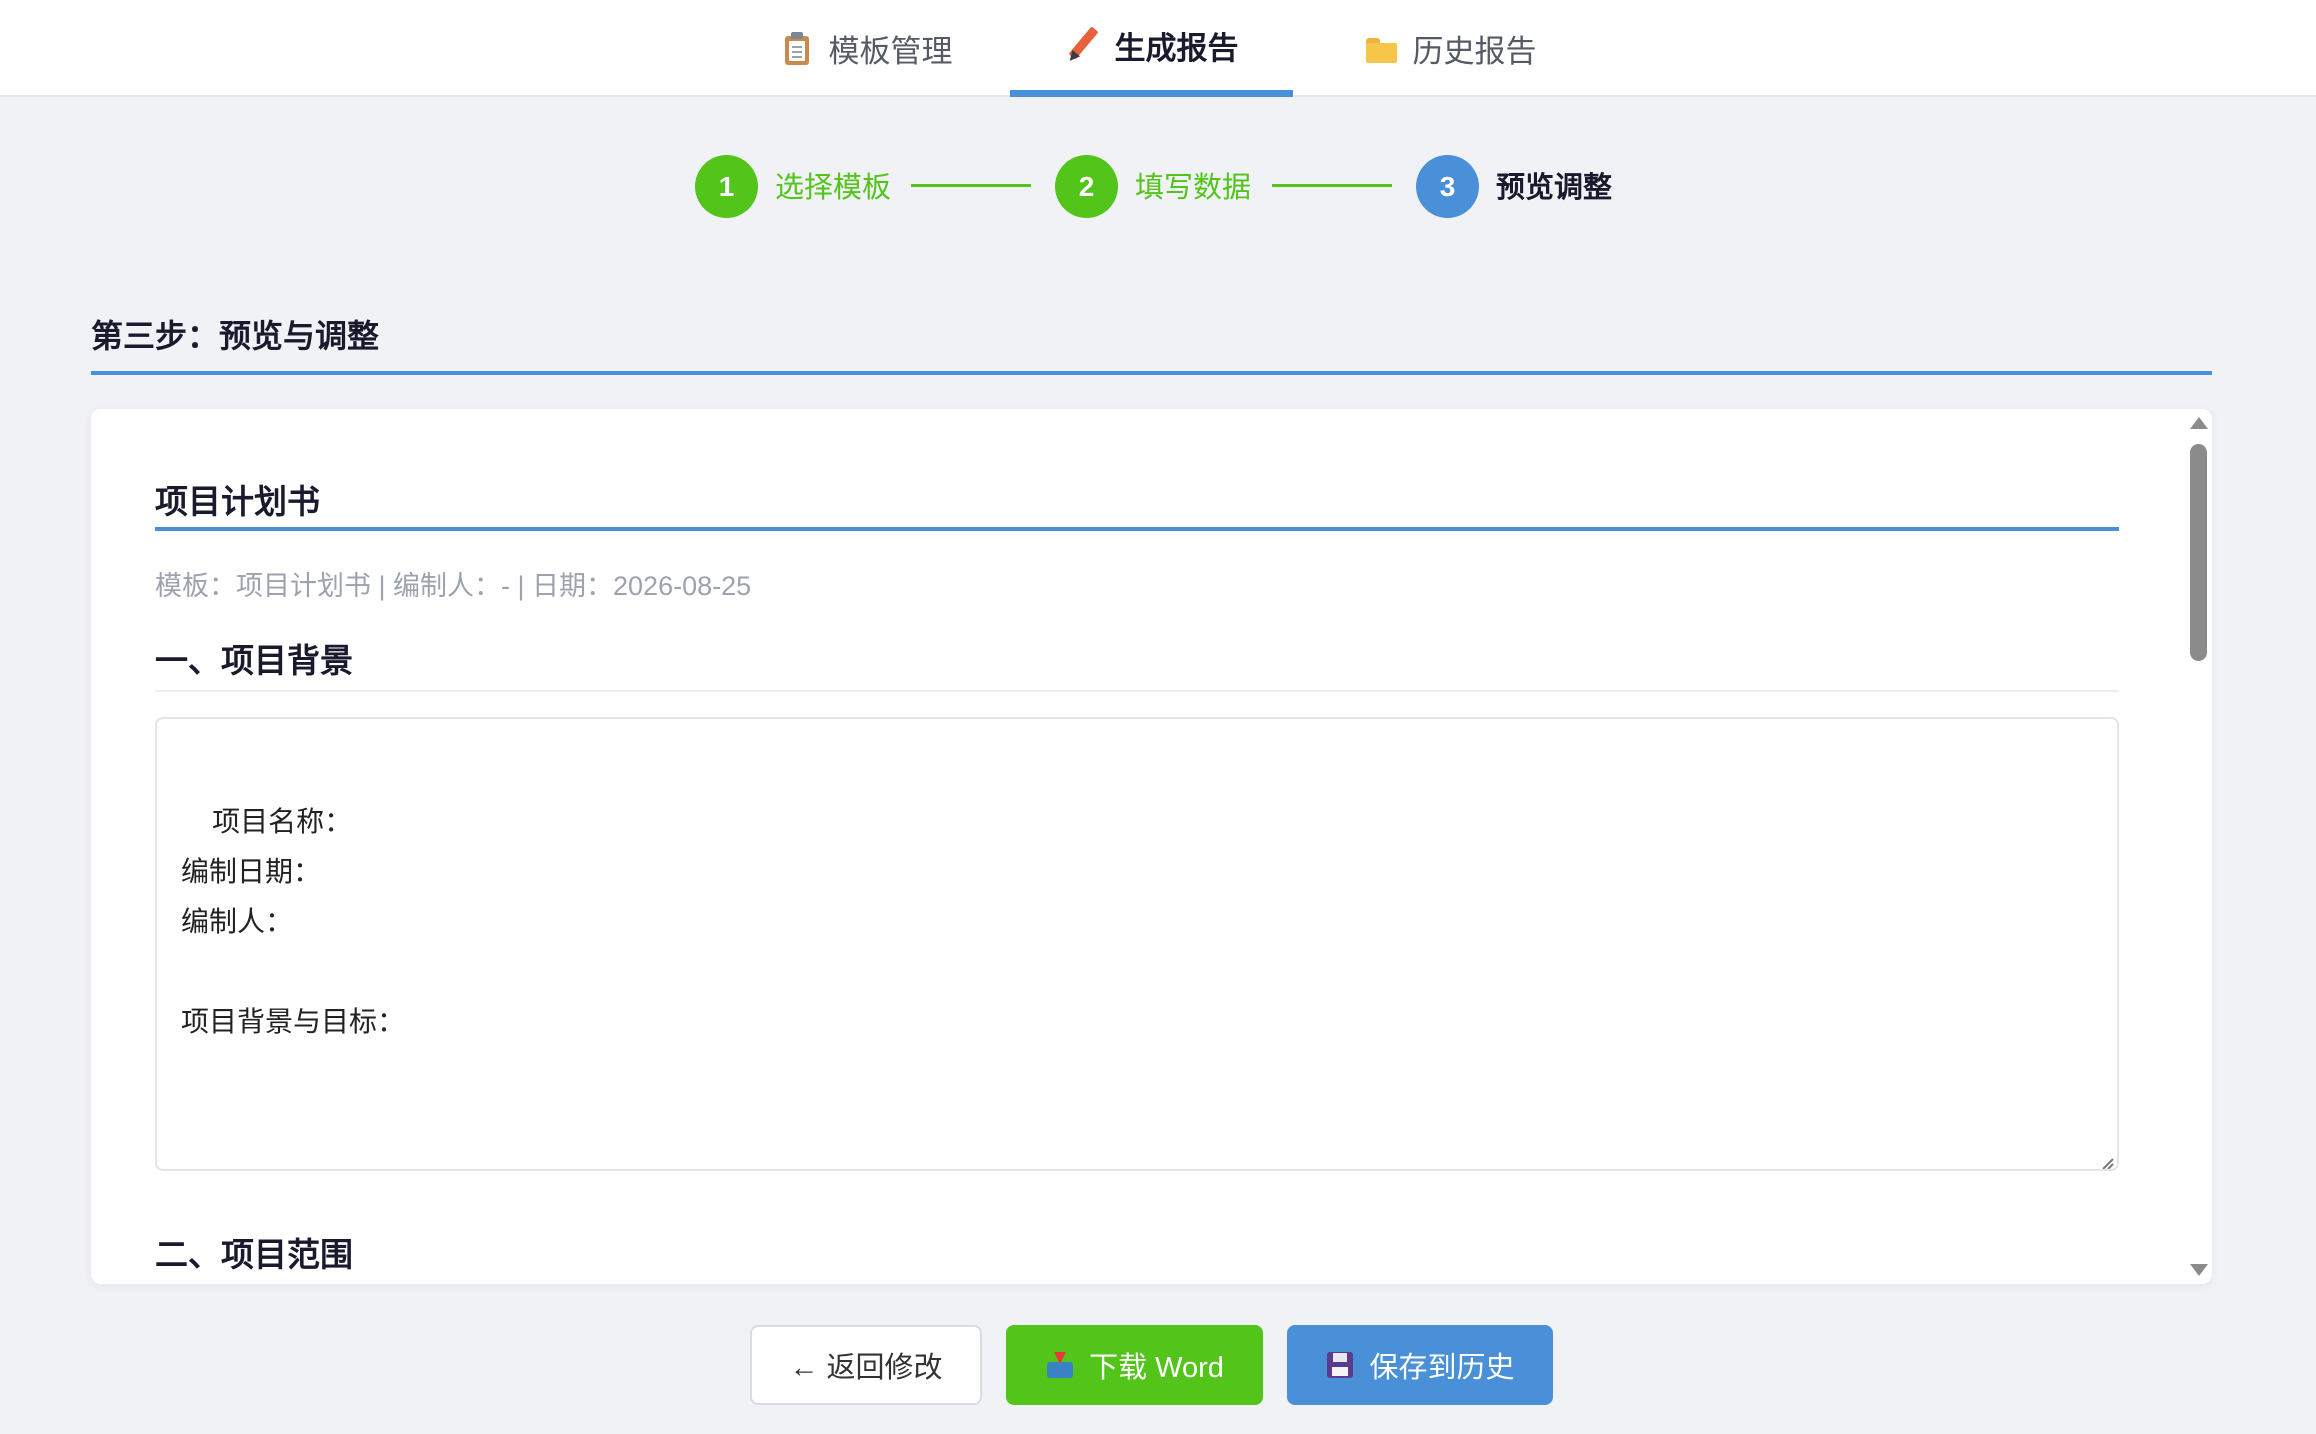 Image resolution: width=2316 pixels, height=1434 pixels. I want to click on section-heading: 二、项目范围, so click(254, 1254).